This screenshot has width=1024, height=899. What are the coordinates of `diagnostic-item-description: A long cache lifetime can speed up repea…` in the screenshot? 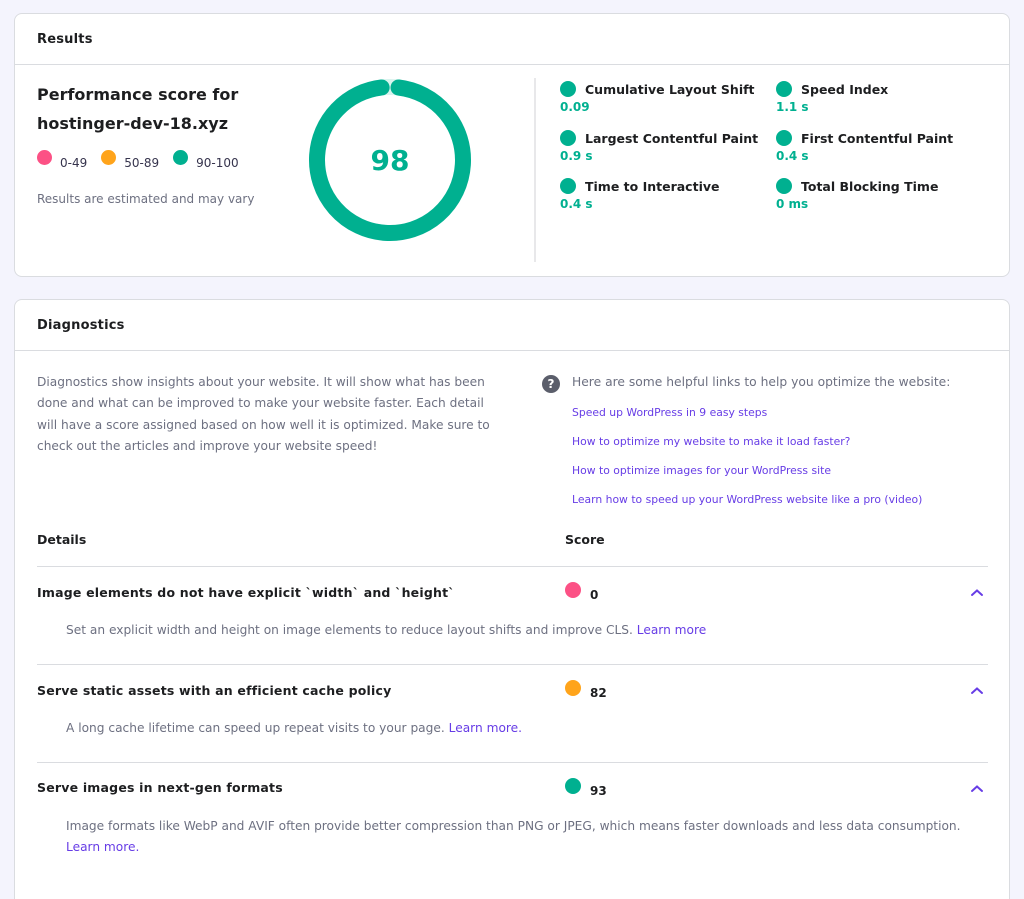 It's located at (521, 728).